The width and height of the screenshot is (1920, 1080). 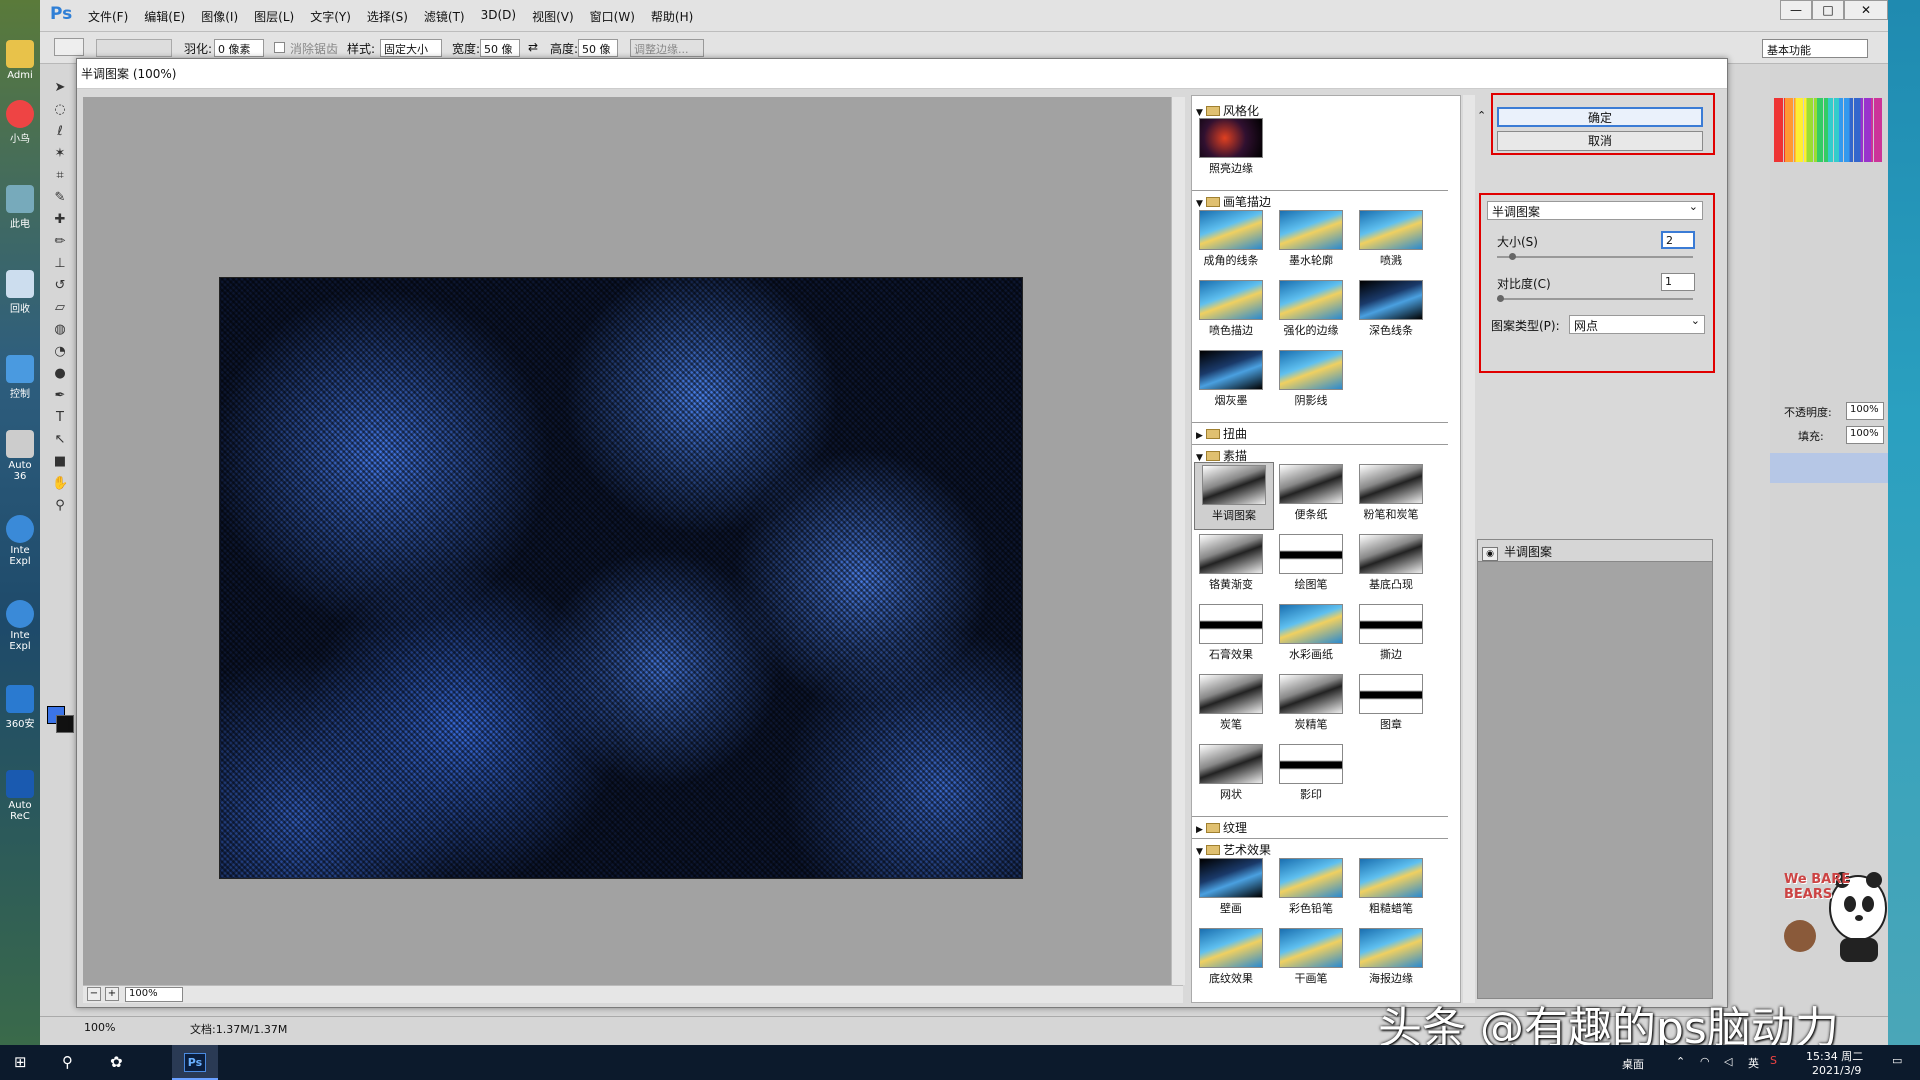 I want to click on eyedropper-icon: ✎, so click(x=60, y=198).